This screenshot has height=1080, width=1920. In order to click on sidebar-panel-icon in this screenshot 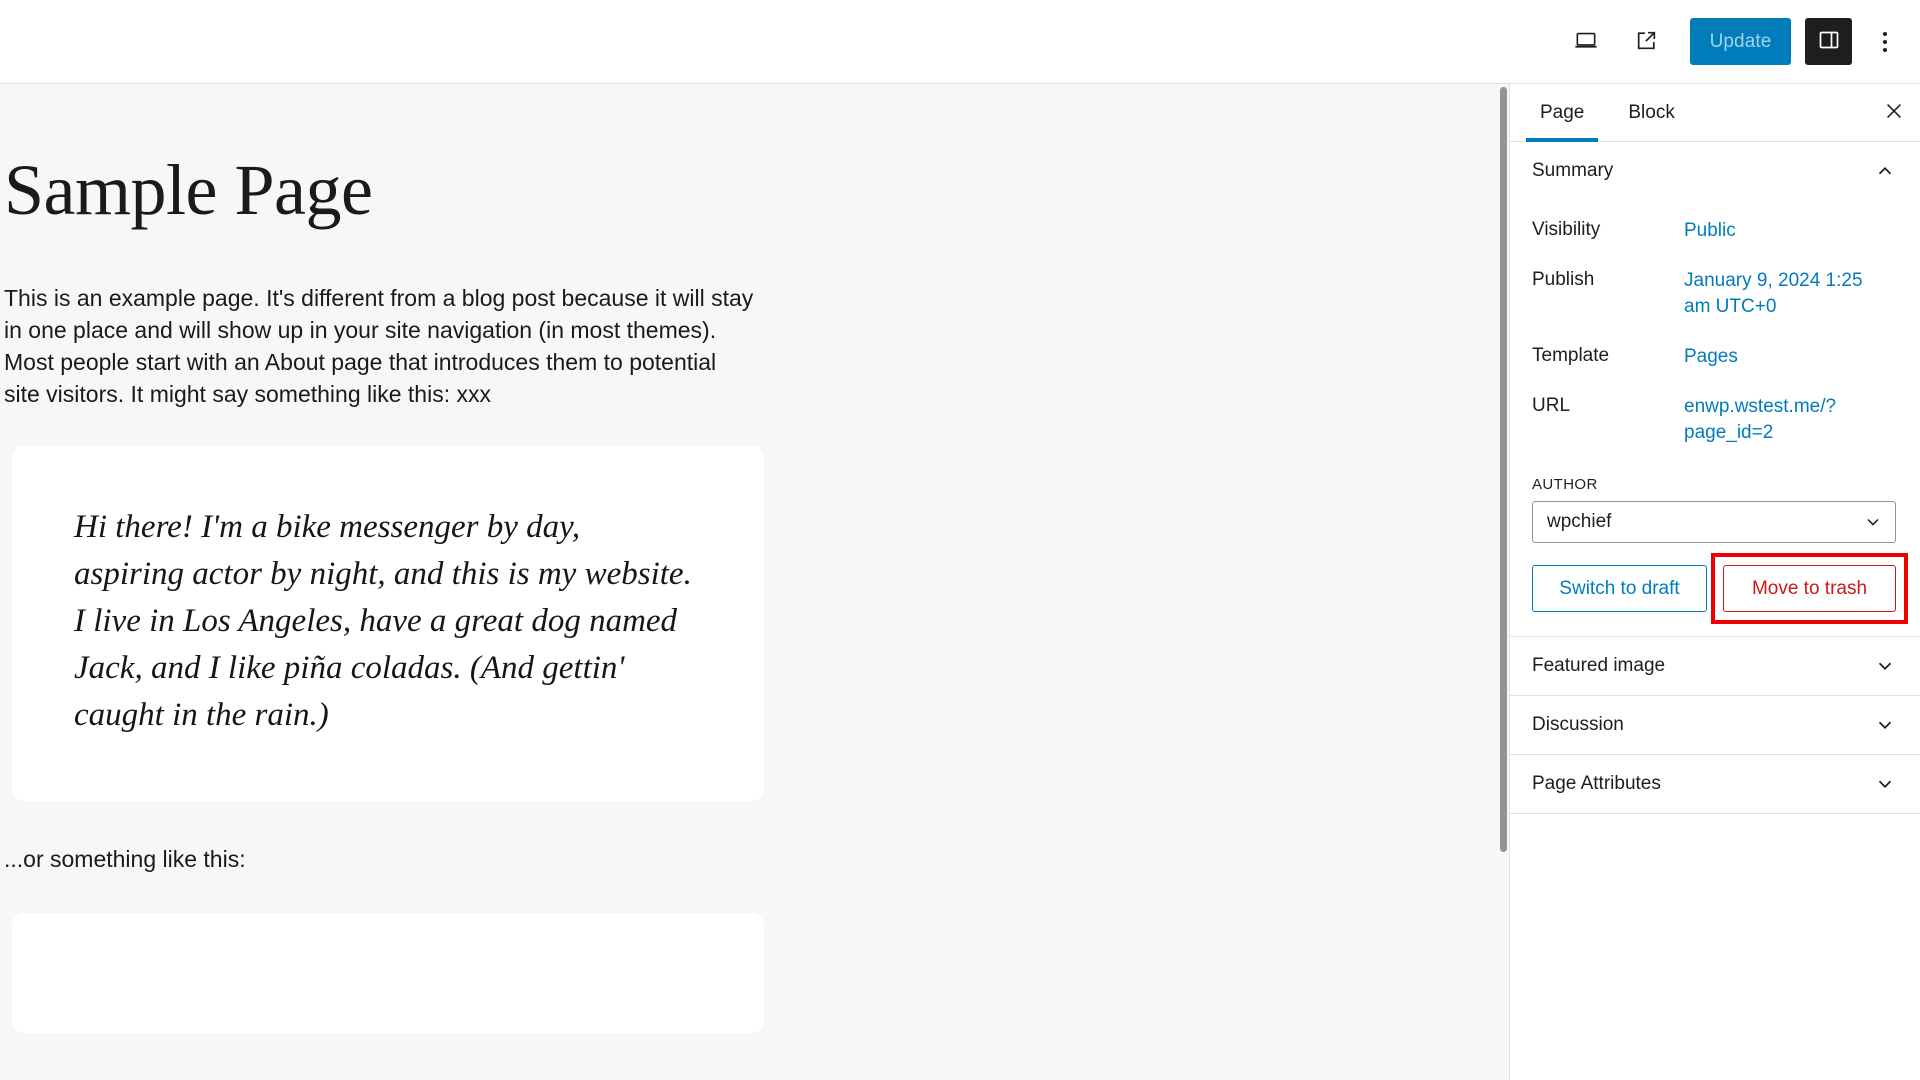, I will do `click(1829, 41)`.